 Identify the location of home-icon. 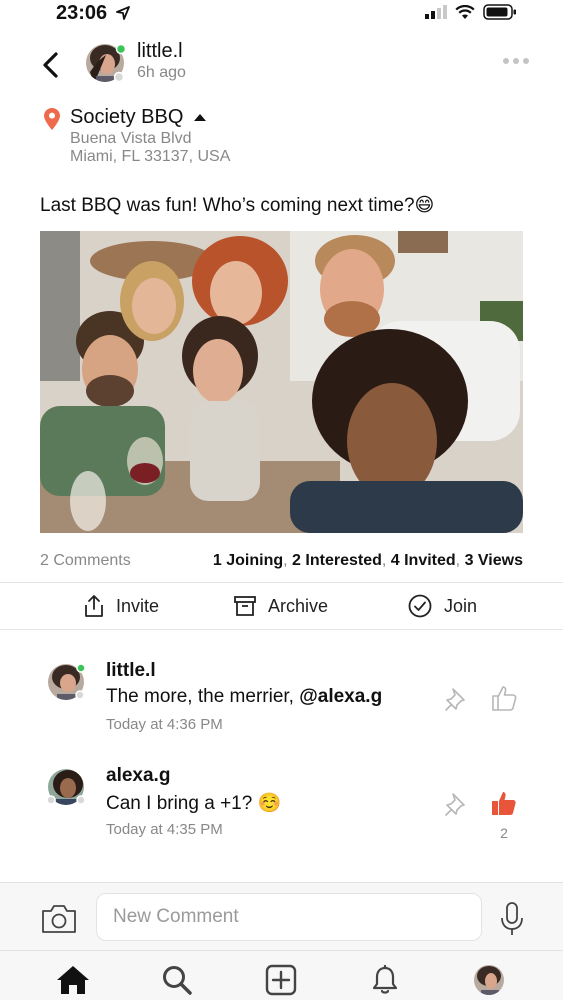
(73, 980).